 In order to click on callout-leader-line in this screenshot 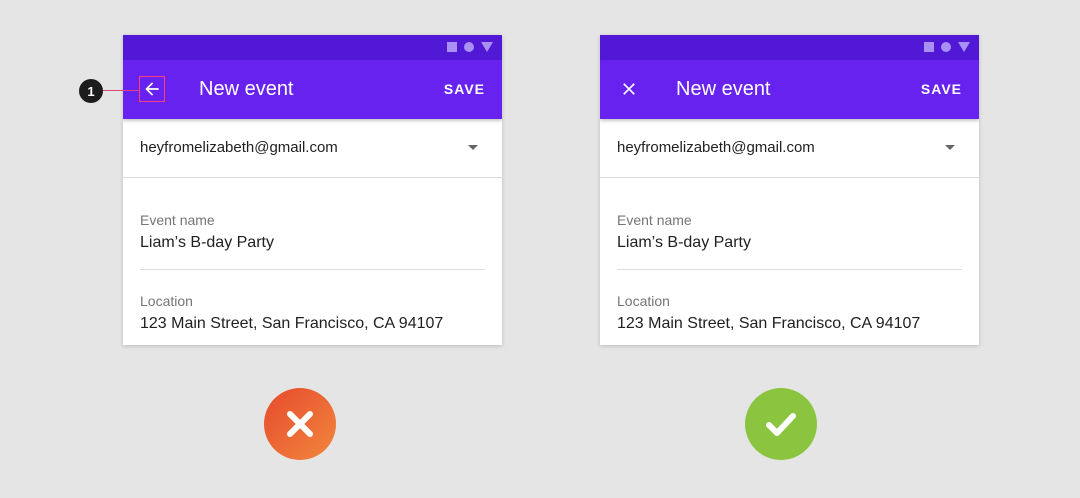, I will do `click(121, 90)`.